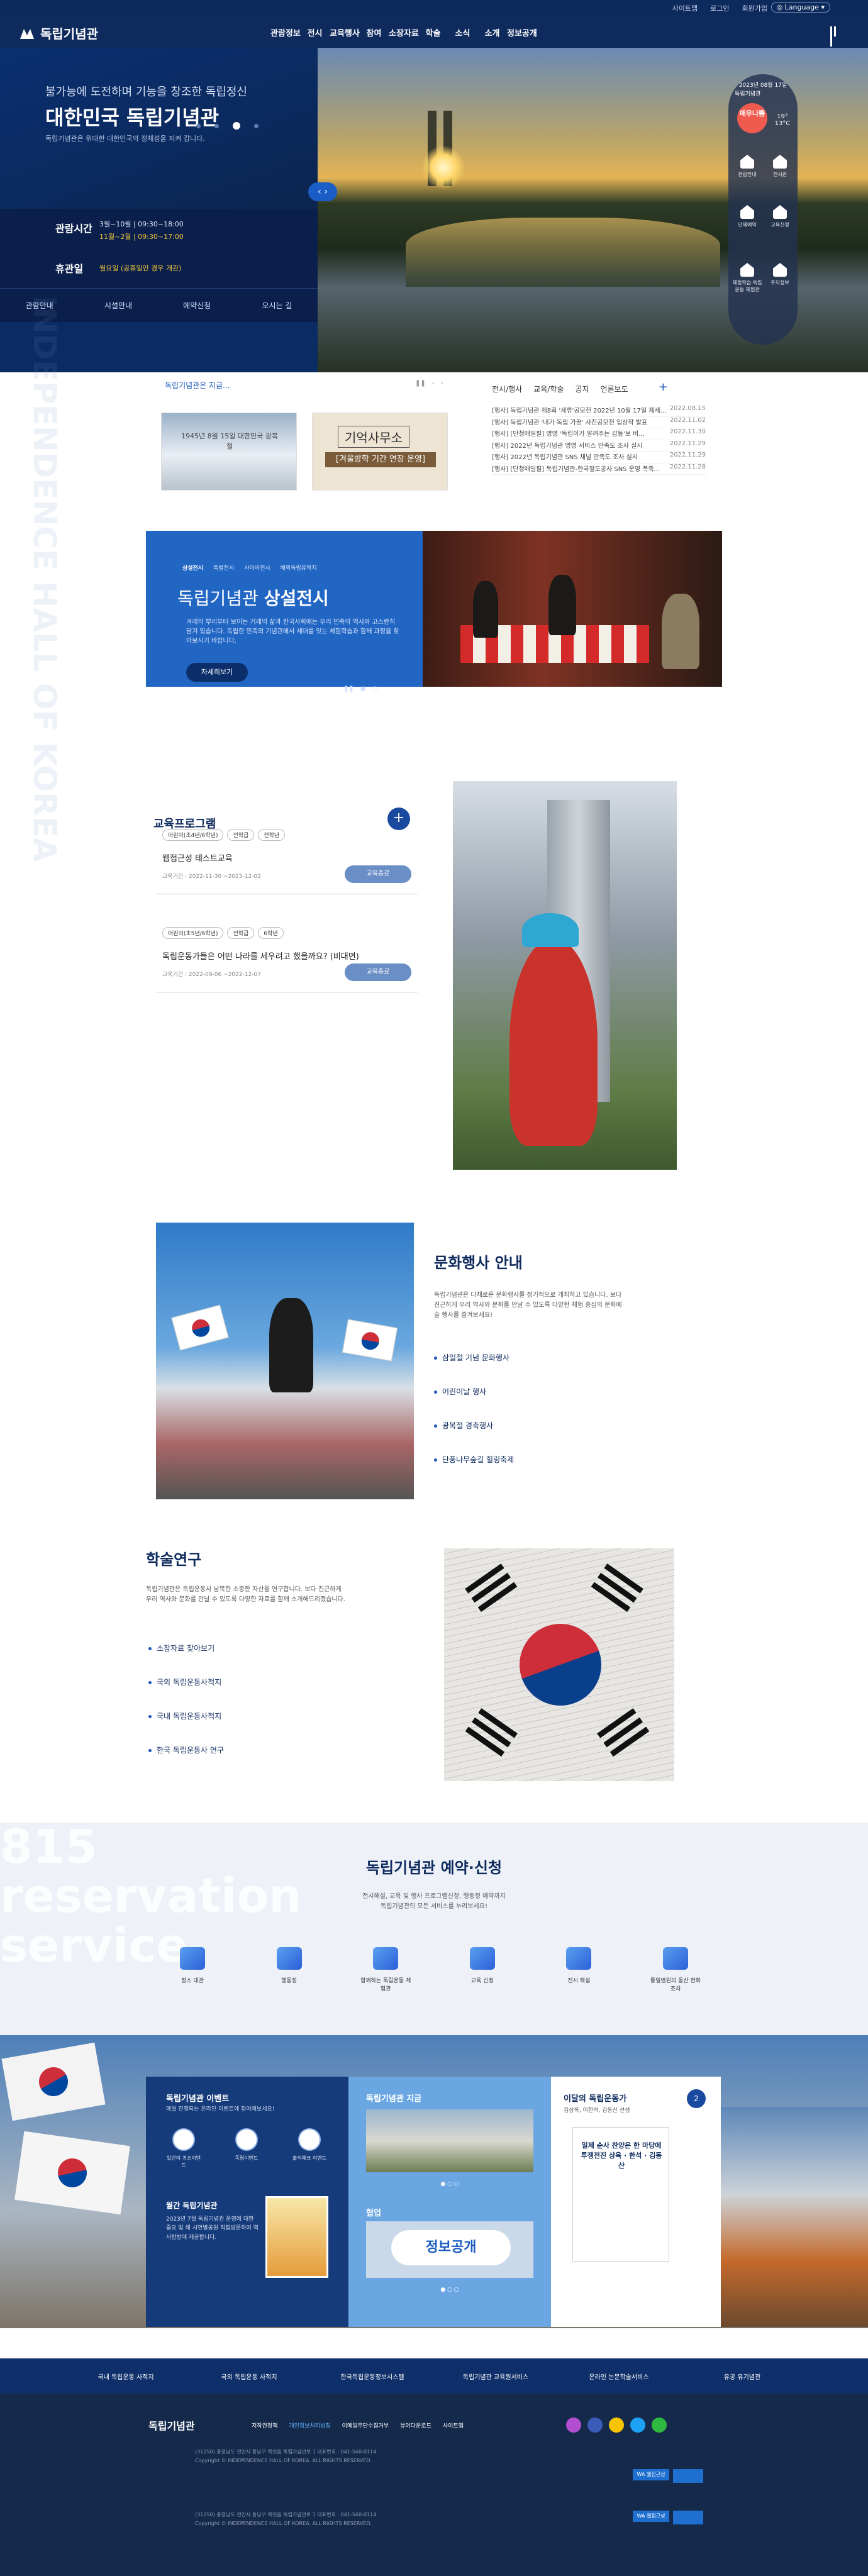 This screenshot has height=2576, width=868. What do you see at coordinates (754, 8) in the screenshot?
I see `signup-link: 회원가입` at bounding box center [754, 8].